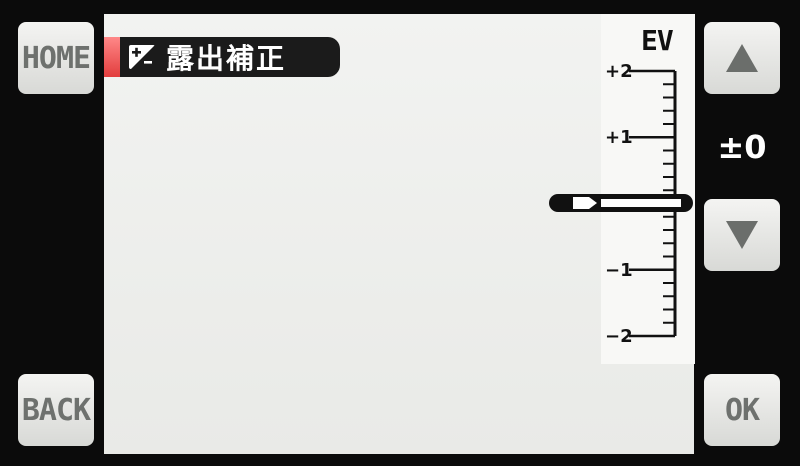 The width and height of the screenshot is (800, 466). I want to click on scale-label-plus2: +2, so click(619, 71).